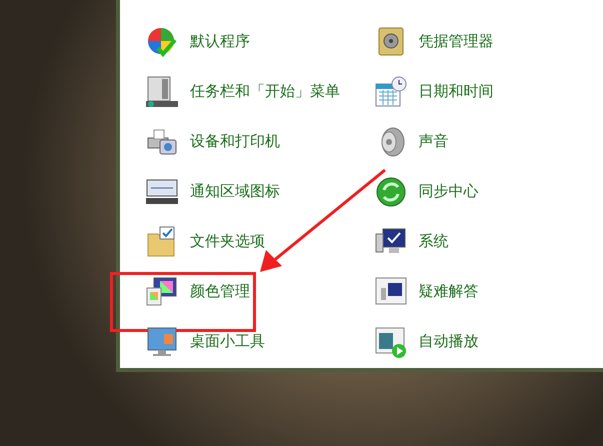  What do you see at coordinates (227, 242) in the screenshot?
I see `control-panel-link: 文件夹选项` at bounding box center [227, 242].